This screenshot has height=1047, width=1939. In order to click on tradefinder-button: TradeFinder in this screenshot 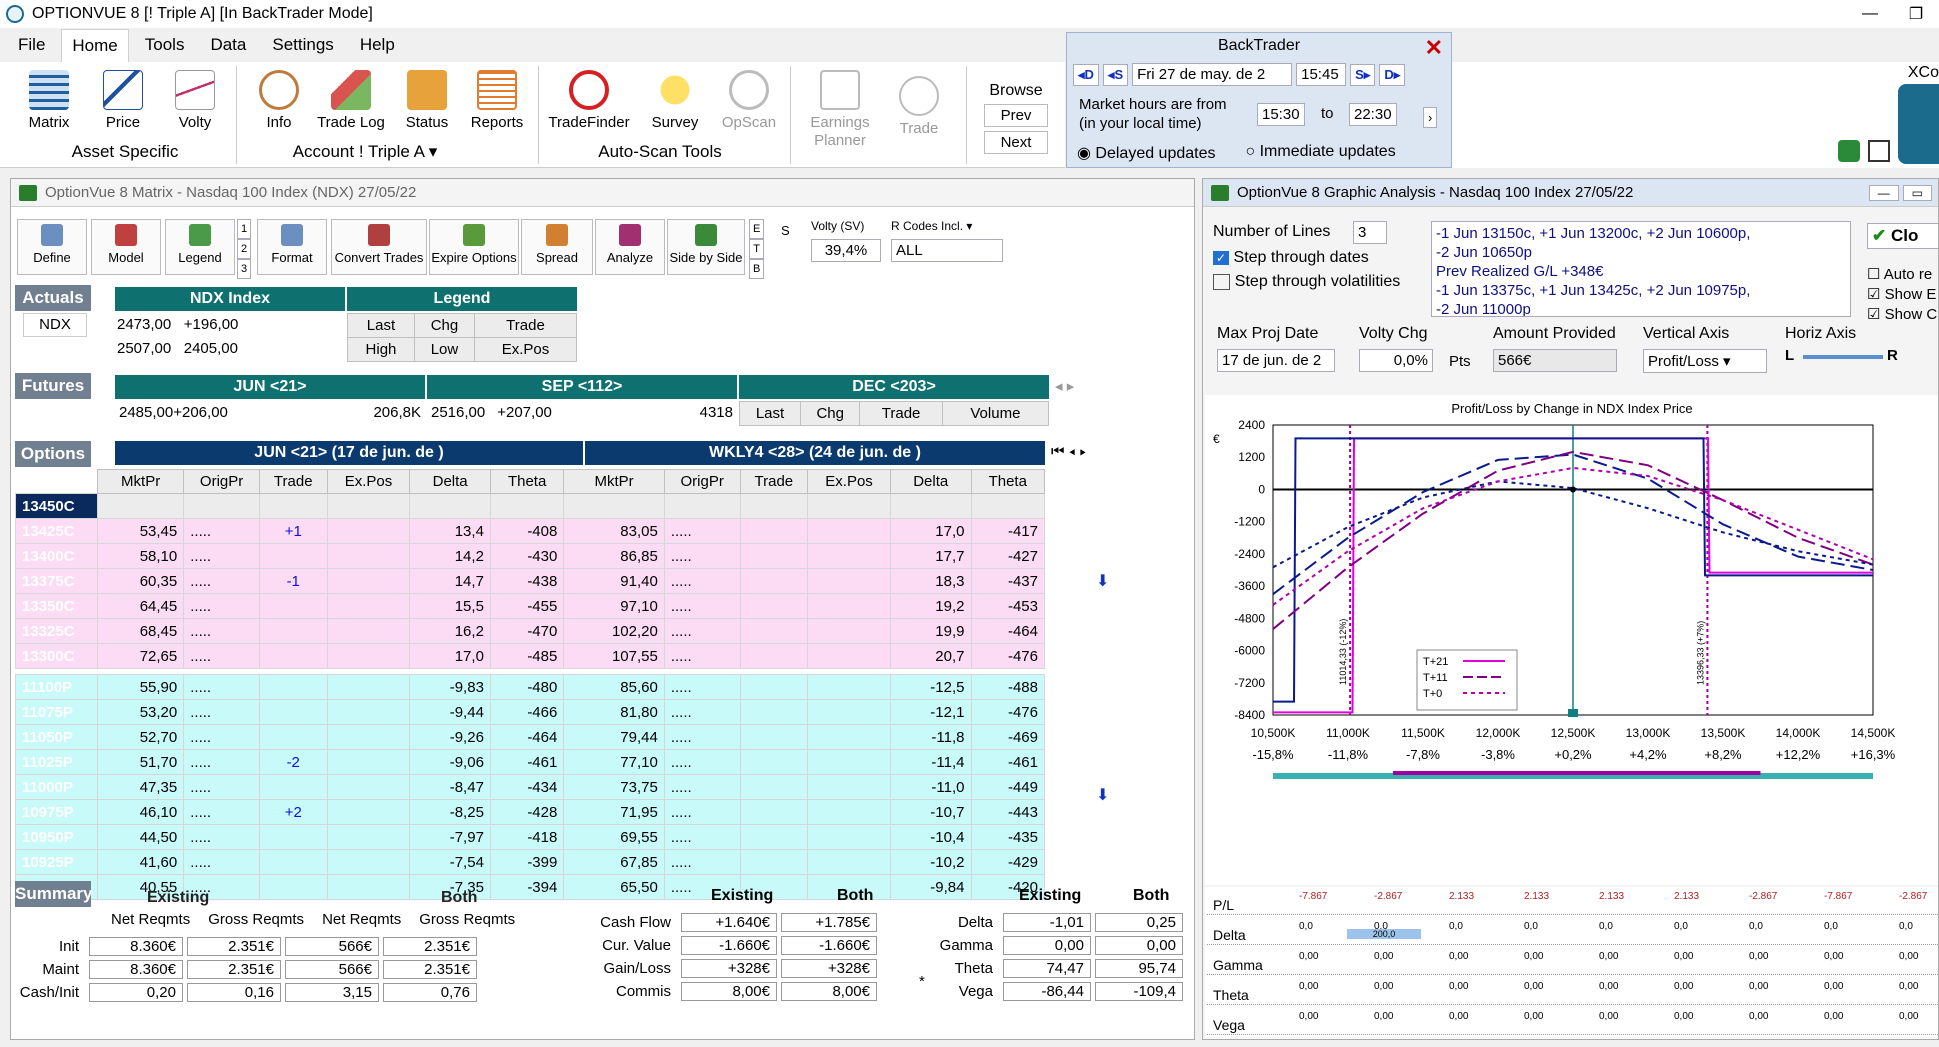, I will do `click(589, 100)`.